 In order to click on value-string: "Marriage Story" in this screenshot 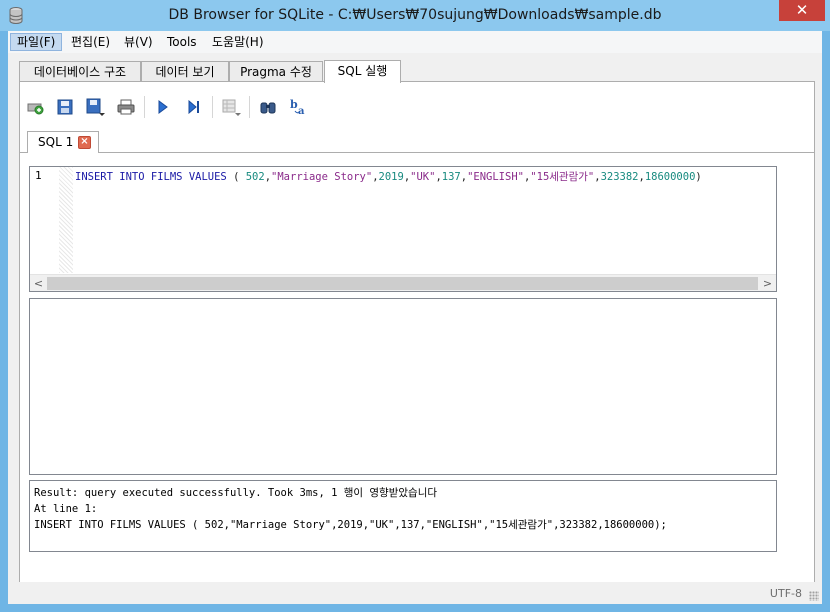, I will do `click(322, 177)`.